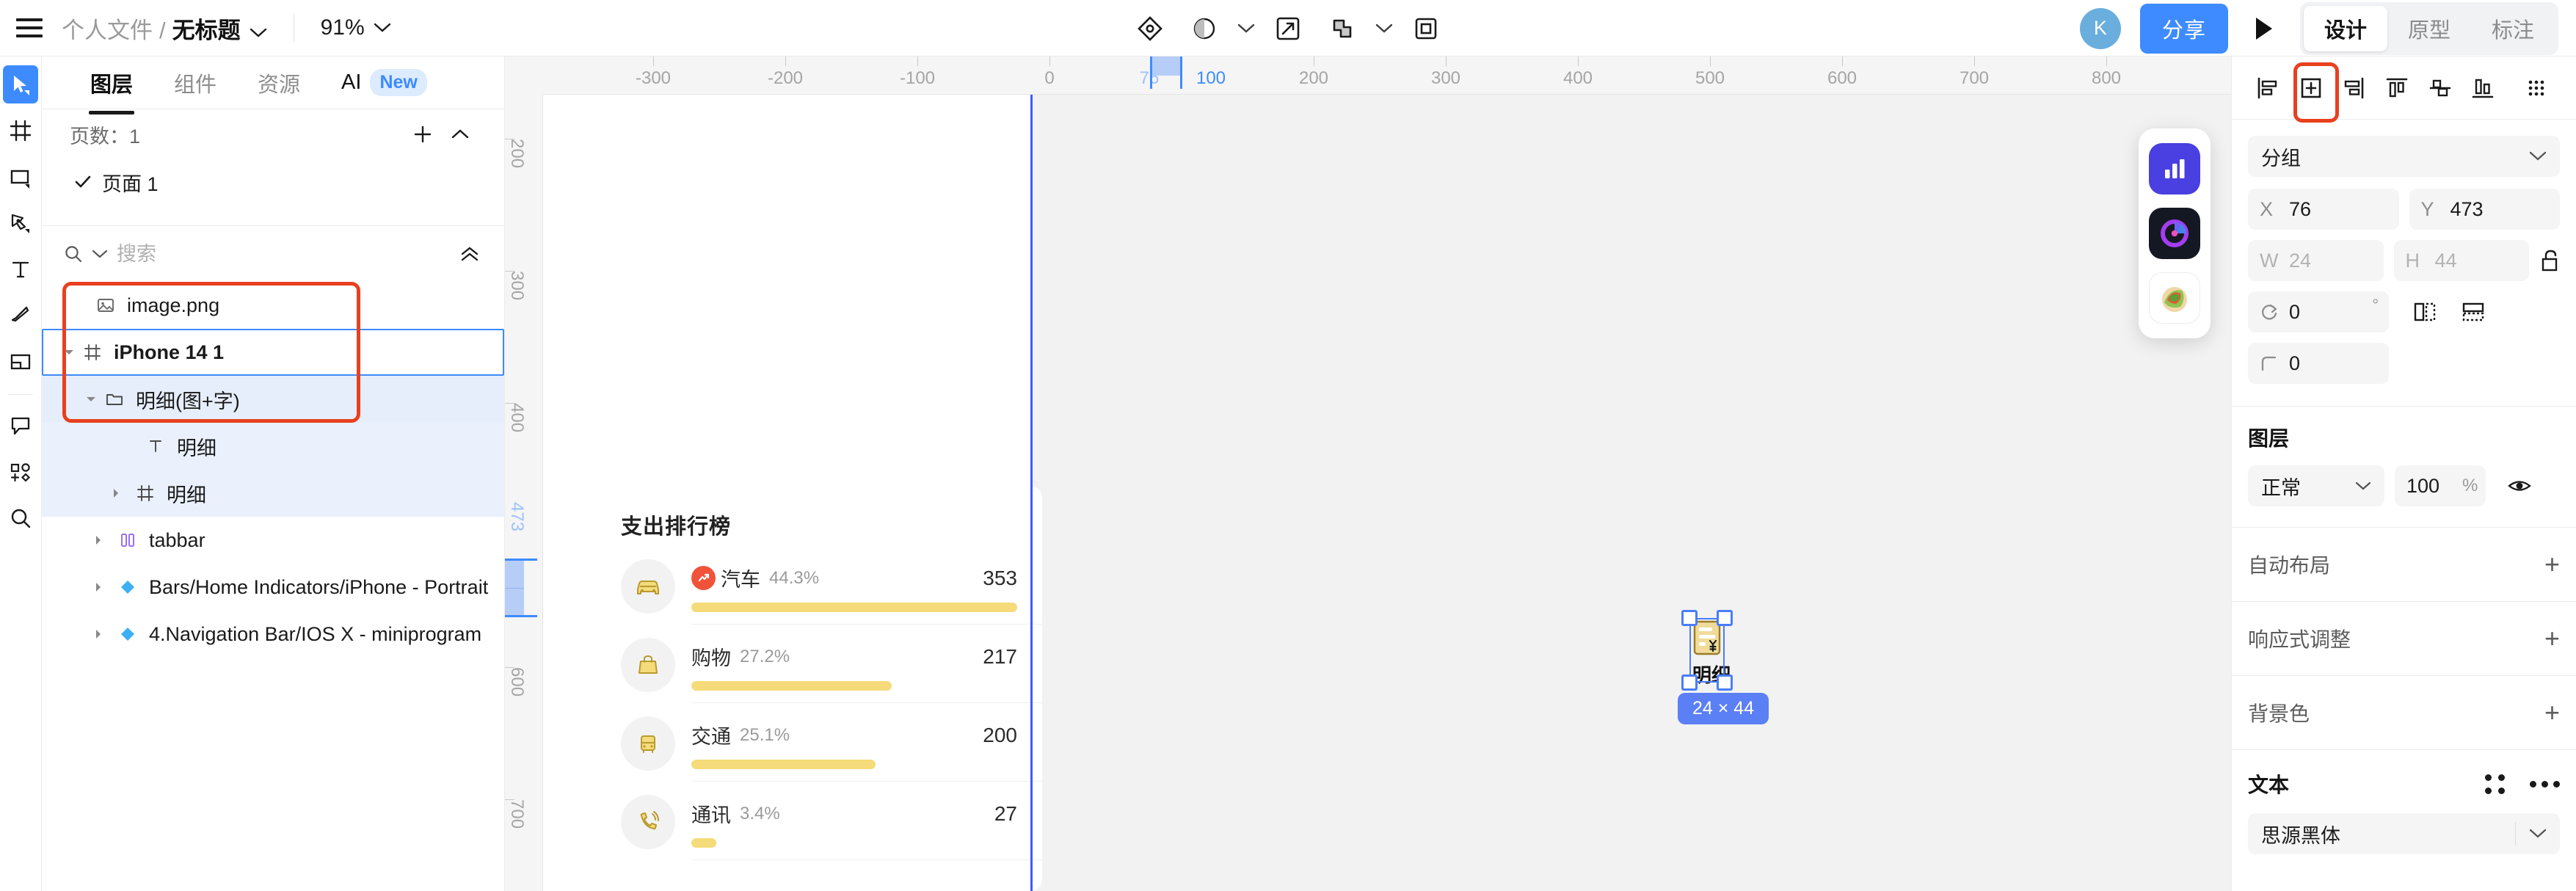 The image size is (2576, 891). Describe the element at coordinates (2404, 156) in the screenshot. I see `object-type-select: 分组` at that location.